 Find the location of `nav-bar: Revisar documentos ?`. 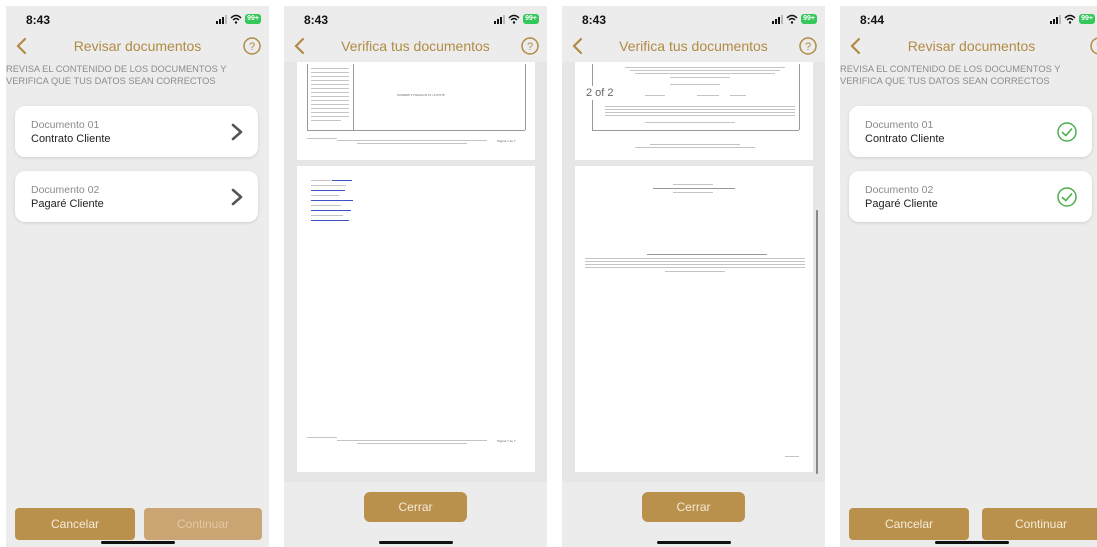

nav-bar: Revisar documentos ? is located at coordinates (968, 47).